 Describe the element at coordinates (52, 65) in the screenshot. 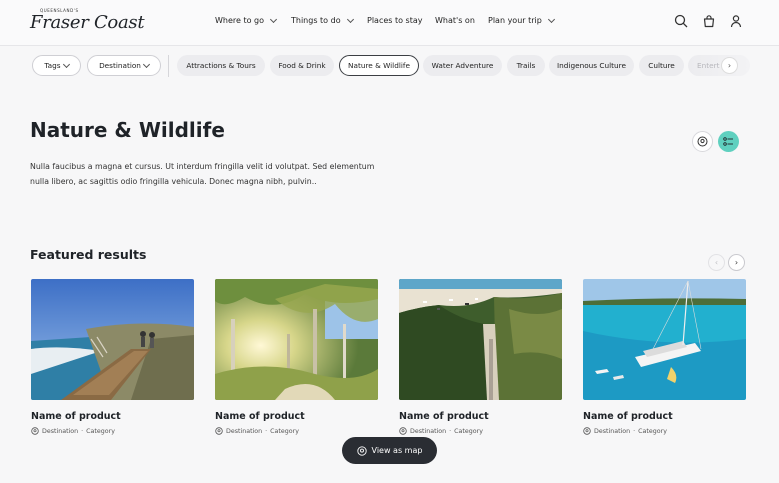

I see `dropdown-label: Tags` at that location.